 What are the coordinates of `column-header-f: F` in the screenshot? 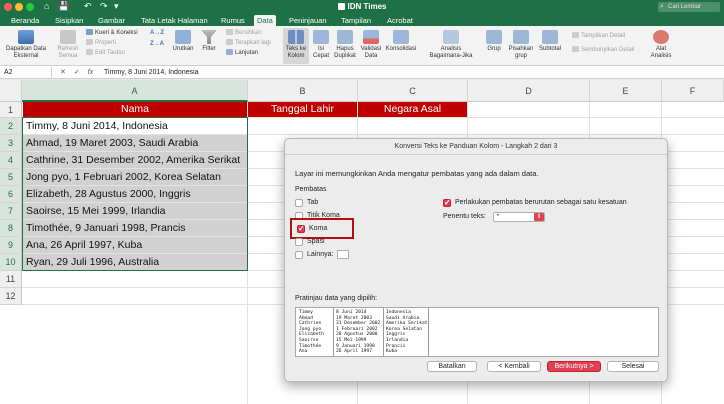 It's located at (693, 91).